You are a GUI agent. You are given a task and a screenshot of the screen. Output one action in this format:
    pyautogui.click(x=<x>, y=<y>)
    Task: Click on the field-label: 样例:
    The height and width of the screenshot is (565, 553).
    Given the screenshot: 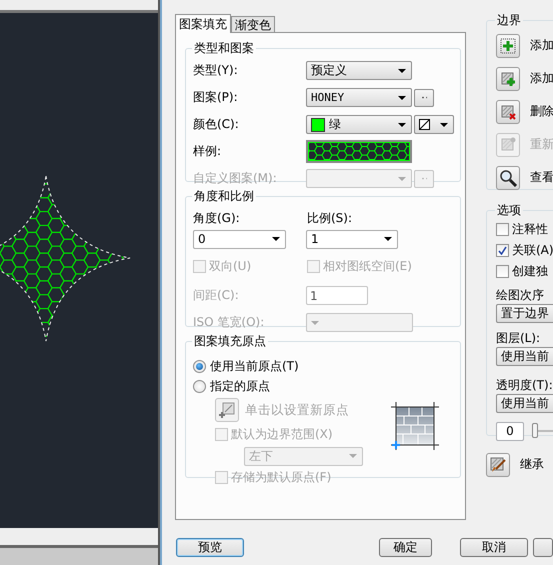 What is the action you would take?
    pyautogui.click(x=207, y=151)
    